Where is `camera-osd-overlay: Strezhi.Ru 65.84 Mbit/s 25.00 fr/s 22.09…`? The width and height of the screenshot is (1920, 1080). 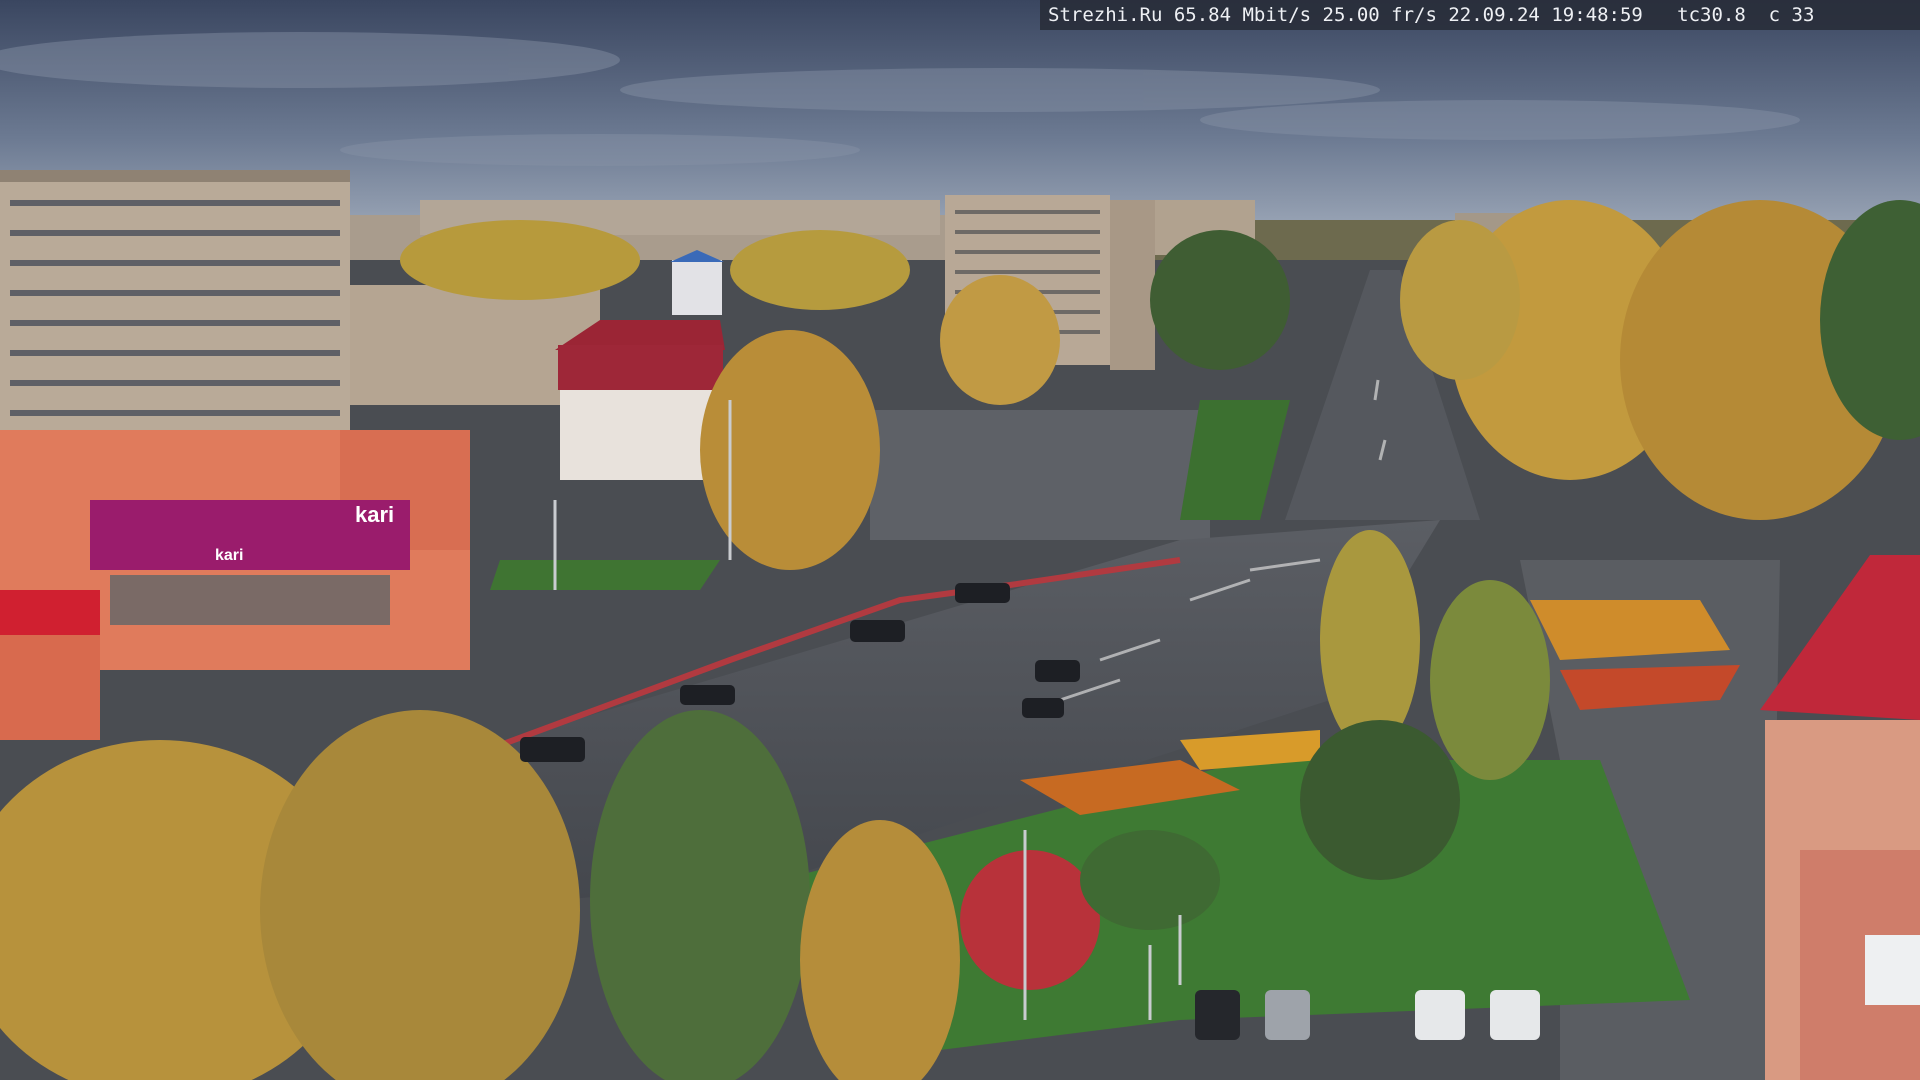 camera-osd-overlay: Strezhi.Ru 65.84 Mbit/s 25.00 fr/s 22.09… is located at coordinates (1480, 15).